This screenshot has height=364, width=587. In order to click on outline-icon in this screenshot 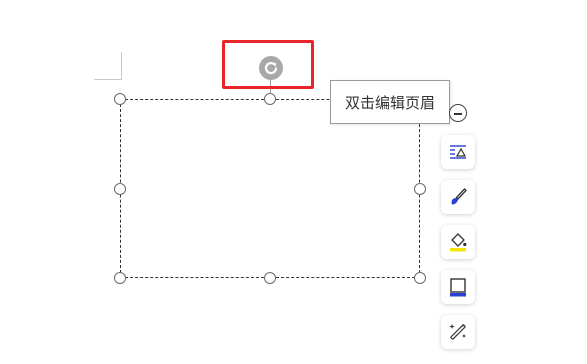, I will do `click(458, 287)`.